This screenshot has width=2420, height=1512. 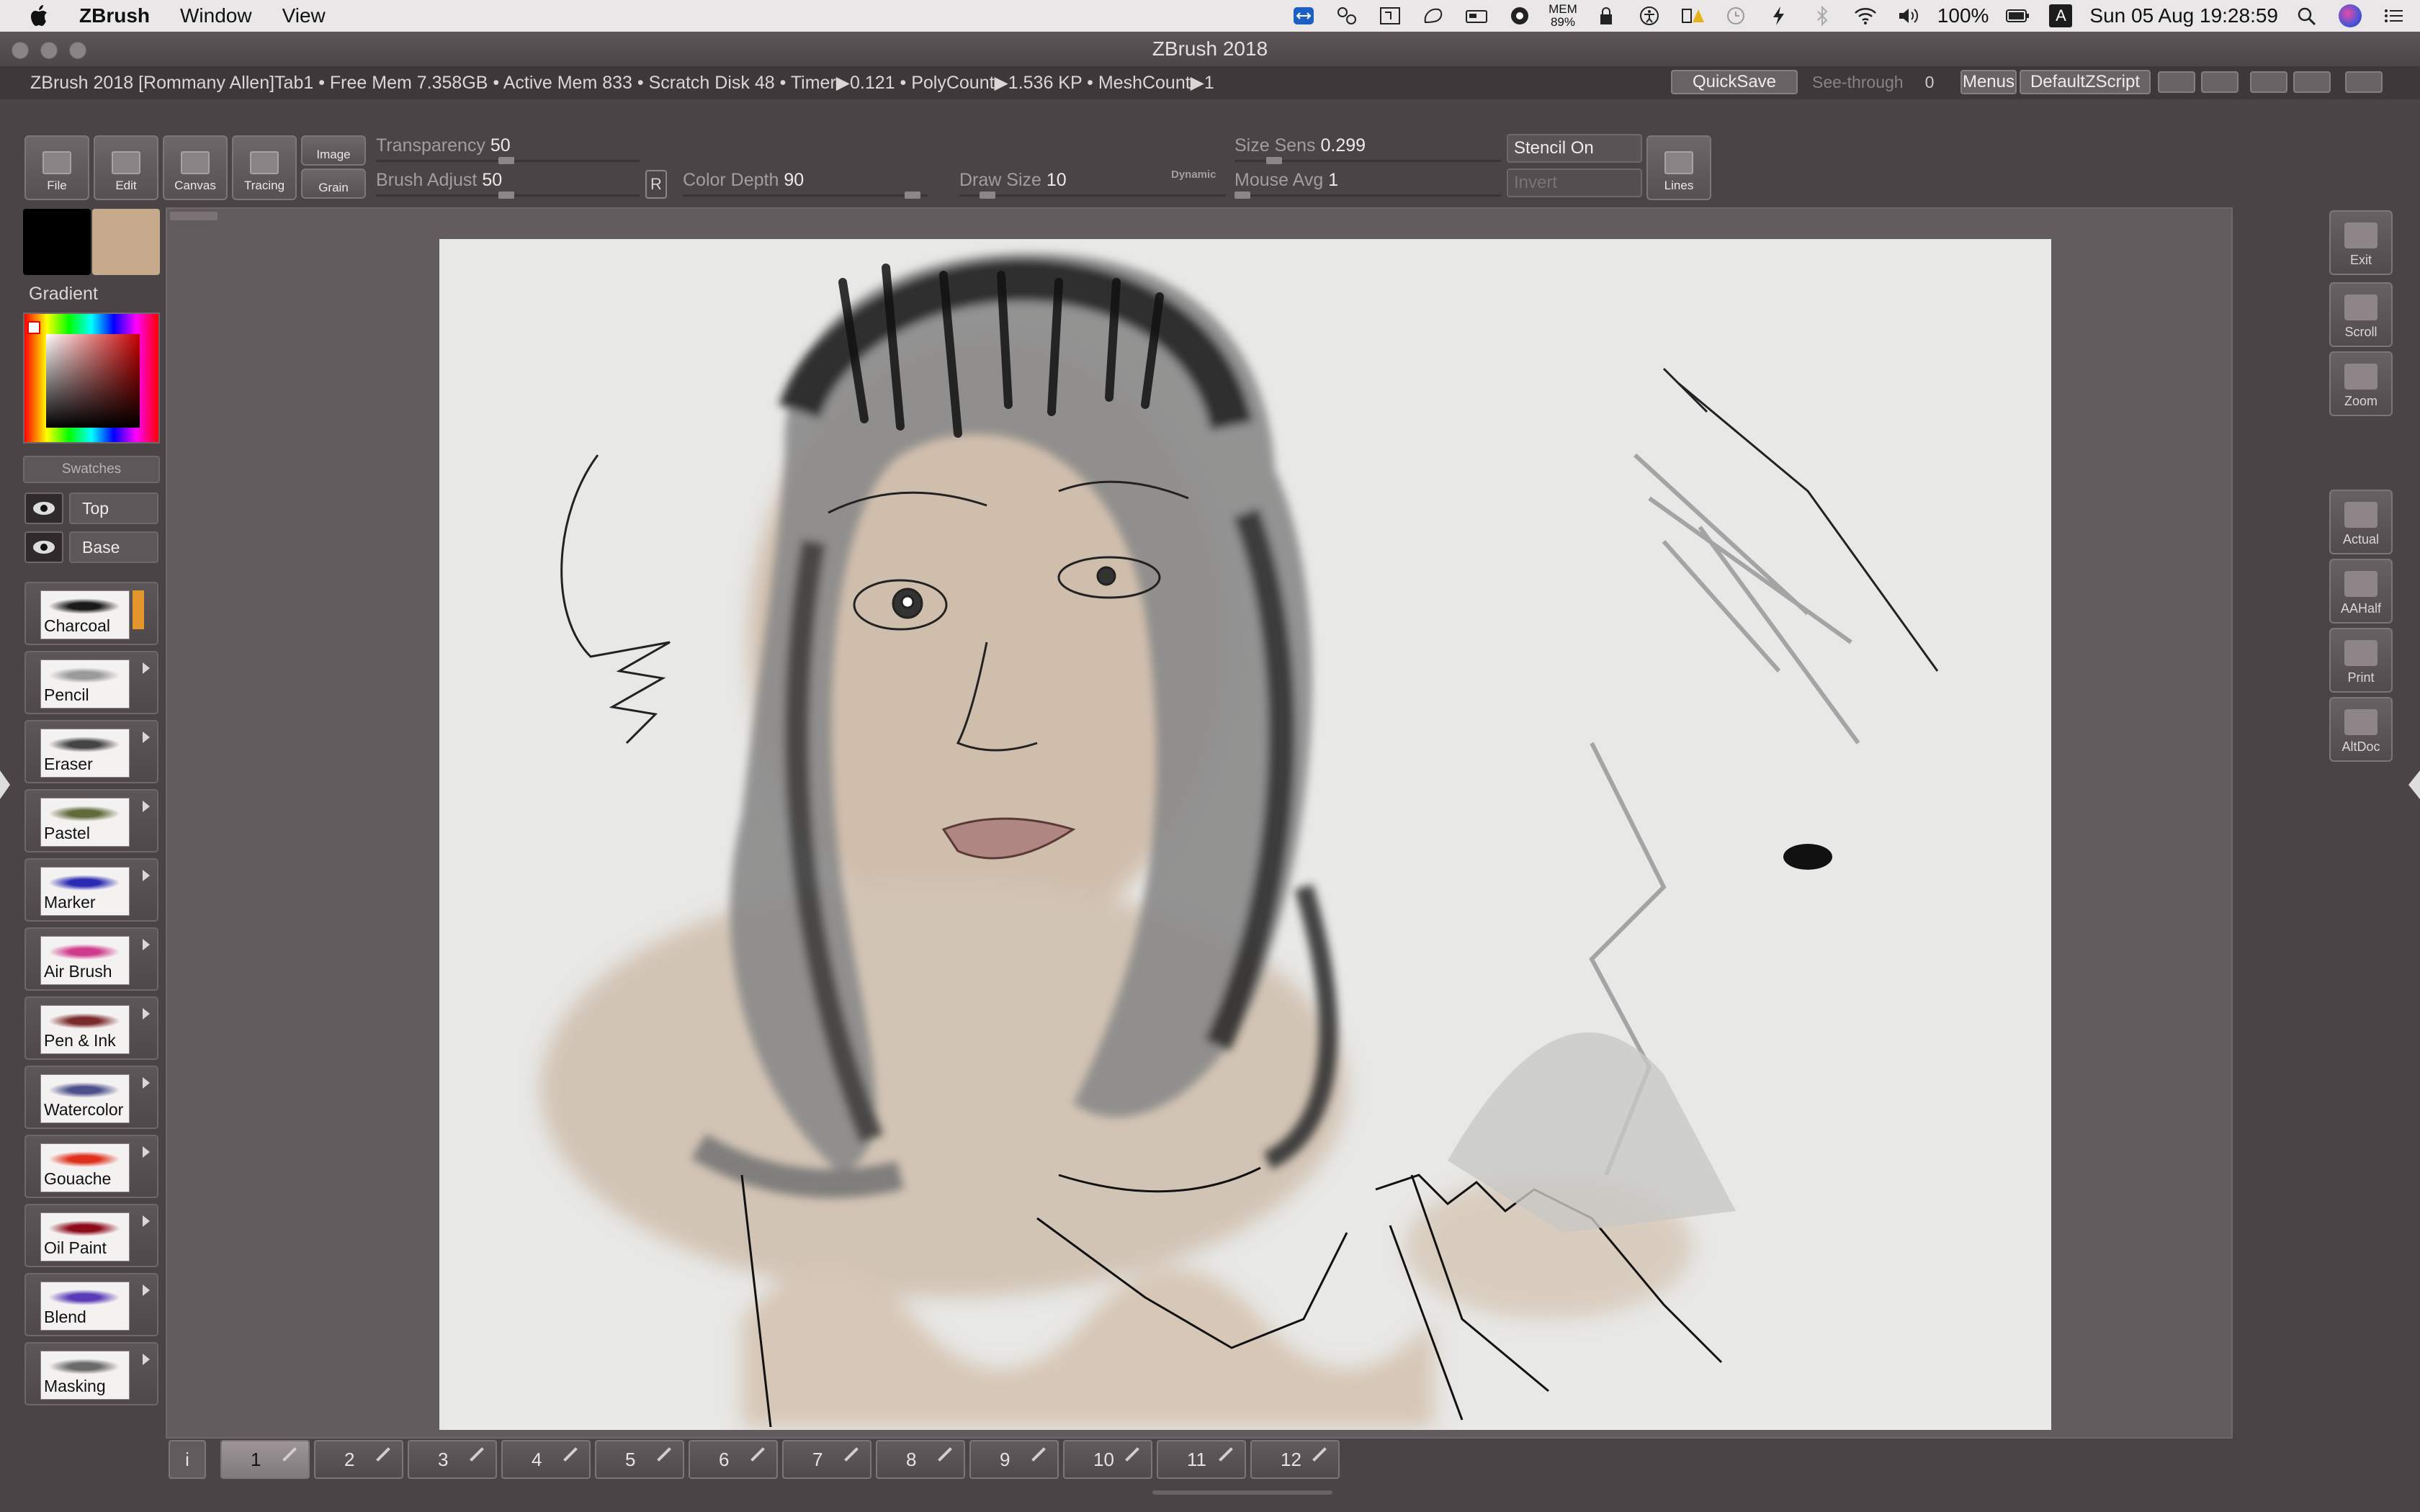 I want to click on image-button: Image, so click(x=333, y=150).